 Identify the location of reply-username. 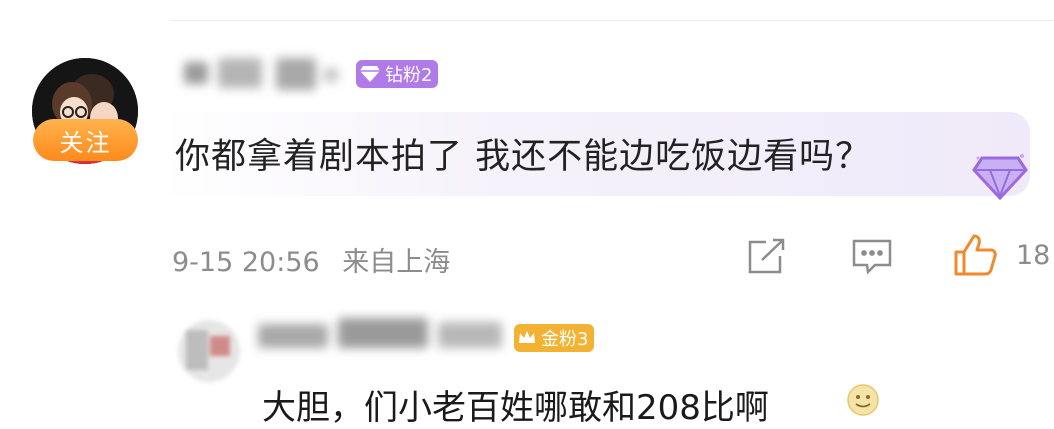
(383, 336).